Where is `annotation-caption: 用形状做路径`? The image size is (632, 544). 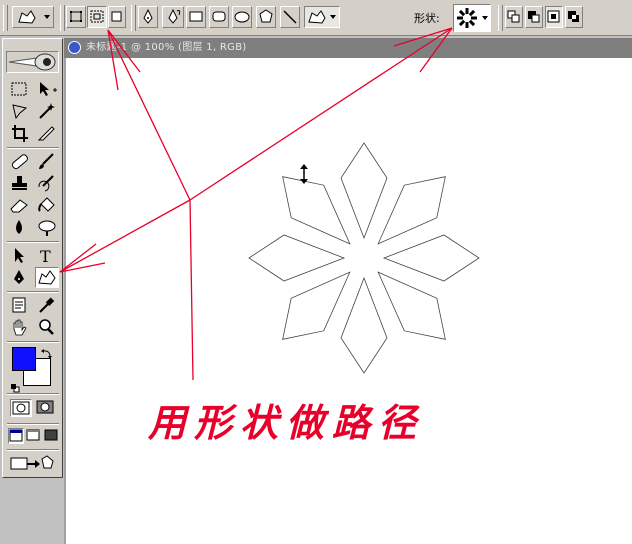 annotation-caption: 用形状做路径 is located at coordinates (286, 422).